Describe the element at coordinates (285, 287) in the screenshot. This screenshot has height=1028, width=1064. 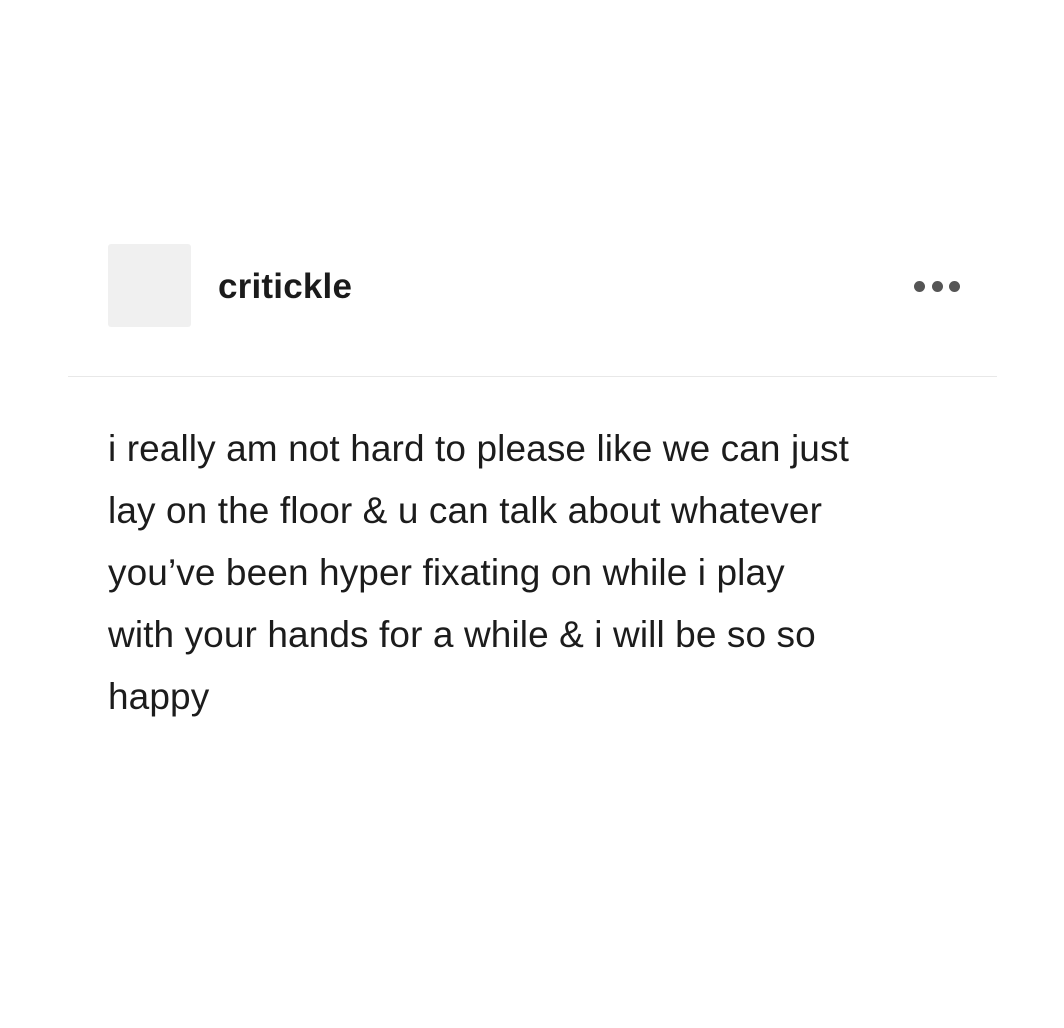
I see `username: critickle` at that location.